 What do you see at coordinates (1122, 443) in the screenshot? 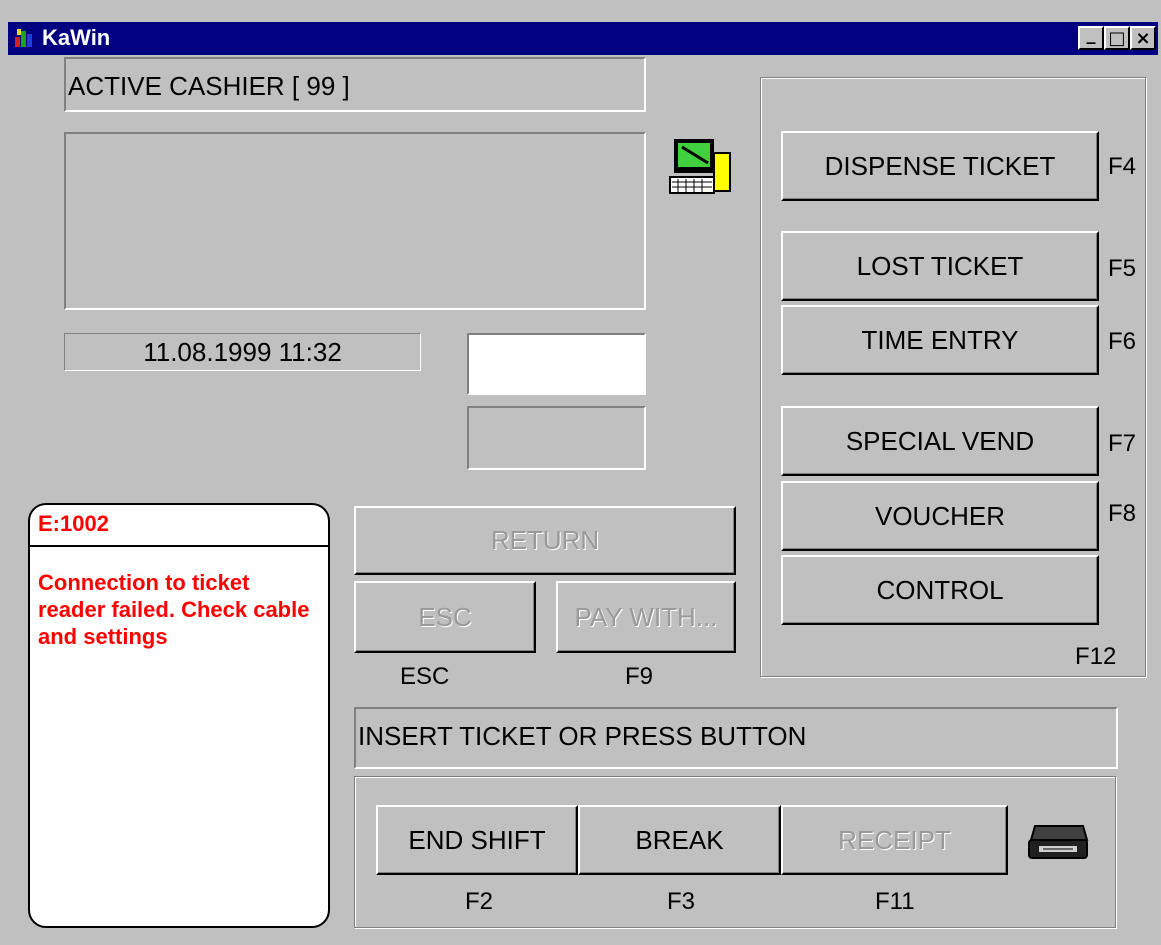
I see `f7-key-hint: F7` at bounding box center [1122, 443].